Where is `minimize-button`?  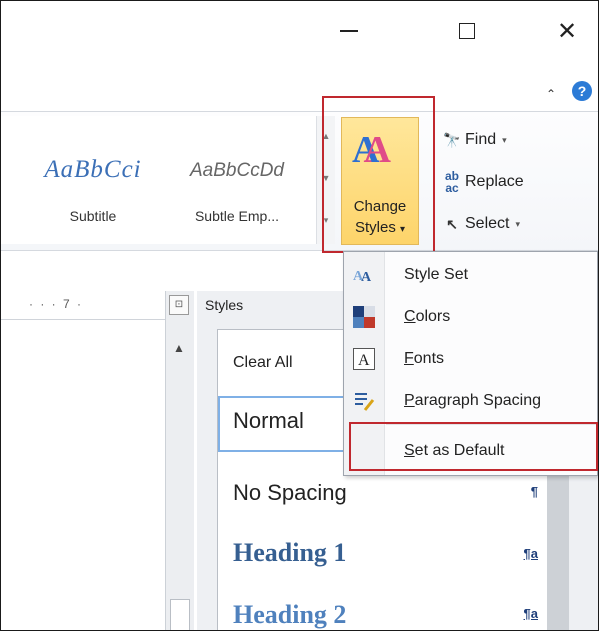 minimize-button is located at coordinates (349, 31).